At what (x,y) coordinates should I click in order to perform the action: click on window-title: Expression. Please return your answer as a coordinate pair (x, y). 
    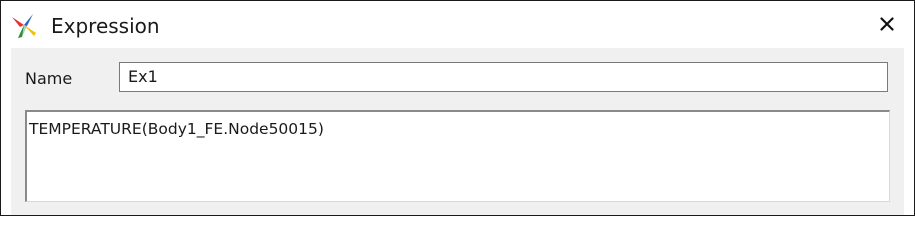
    Looking at the image, I should click on (105, 26).